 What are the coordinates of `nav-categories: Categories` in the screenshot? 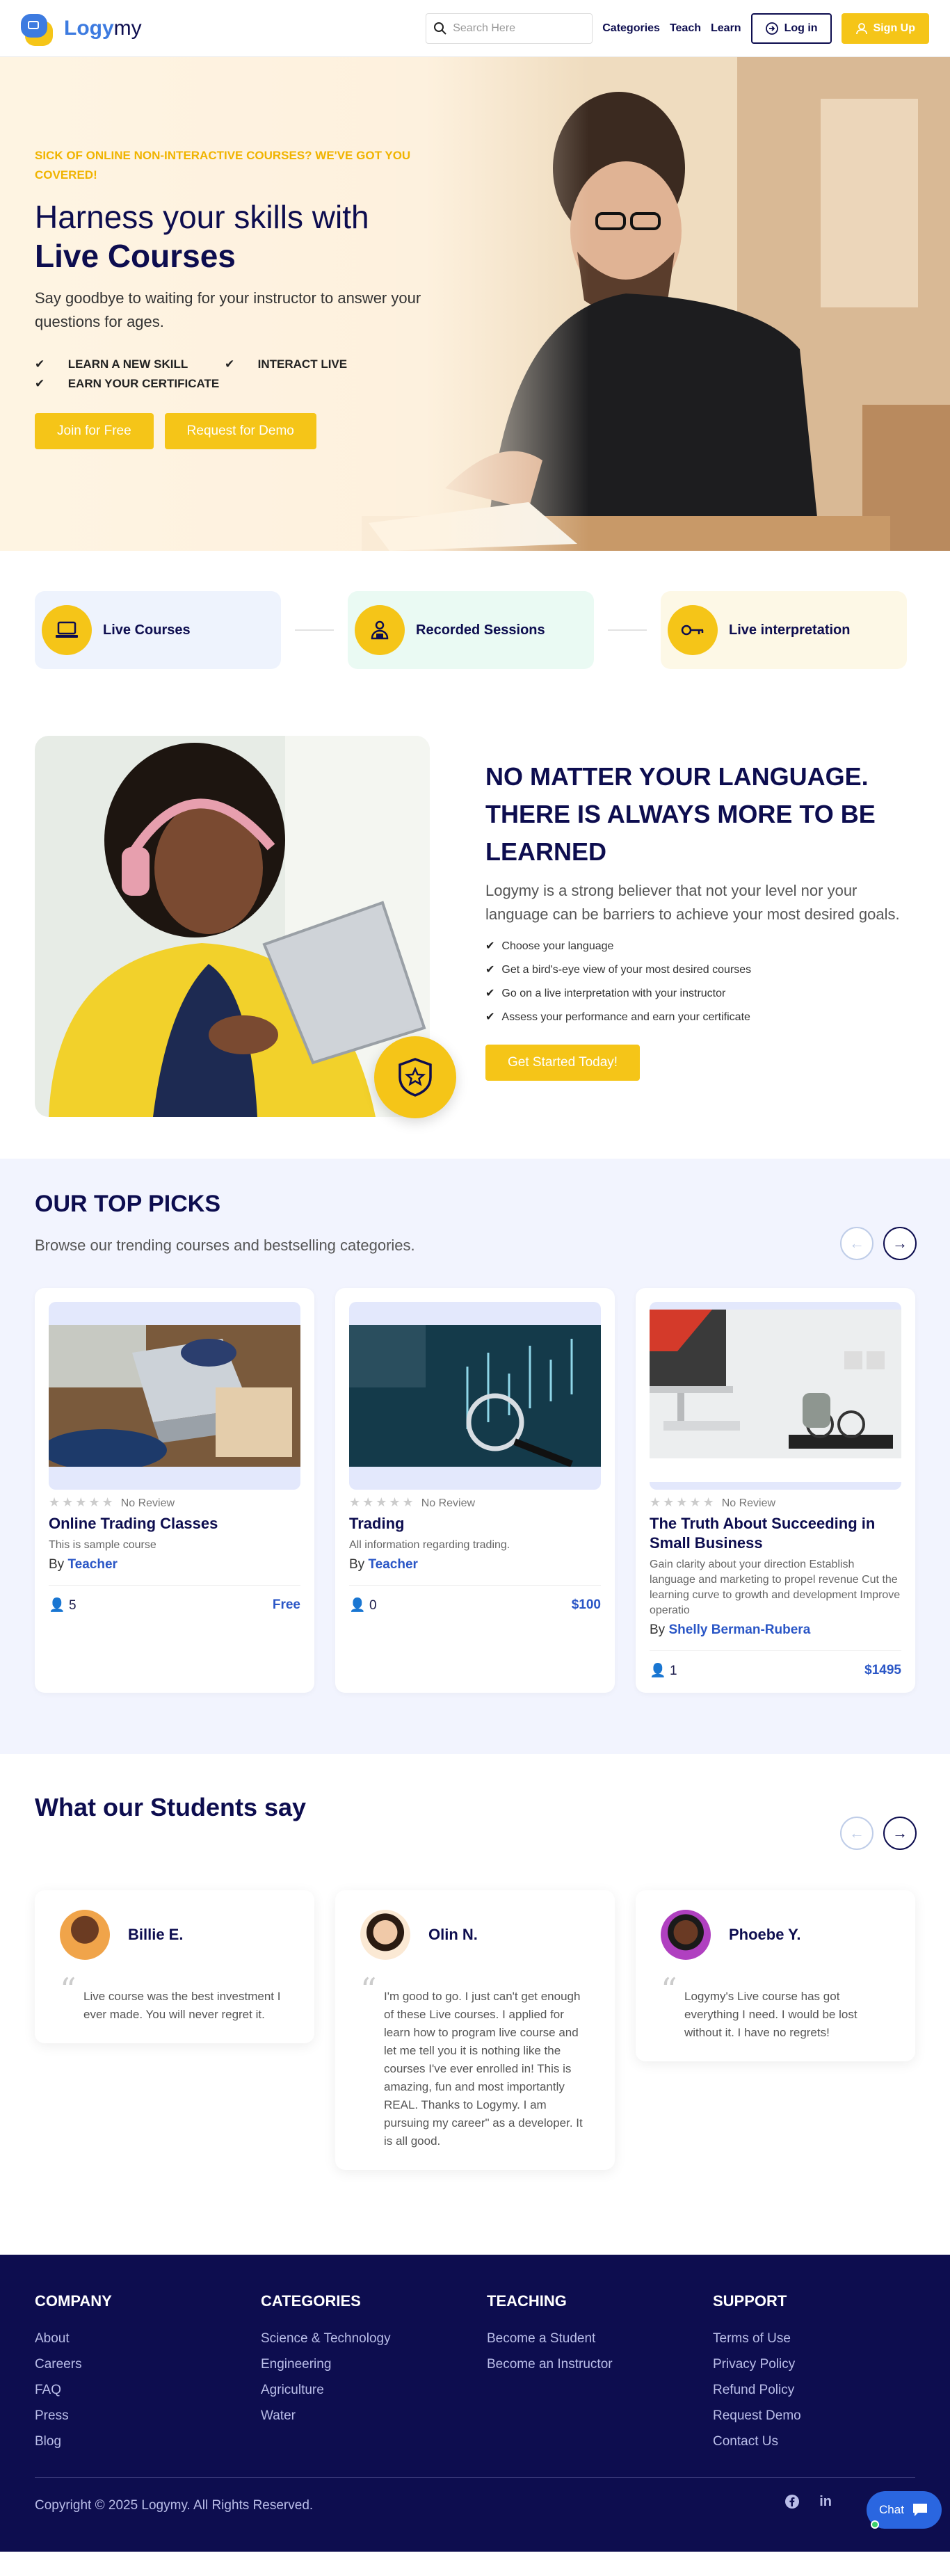 It's located at (631, 29).